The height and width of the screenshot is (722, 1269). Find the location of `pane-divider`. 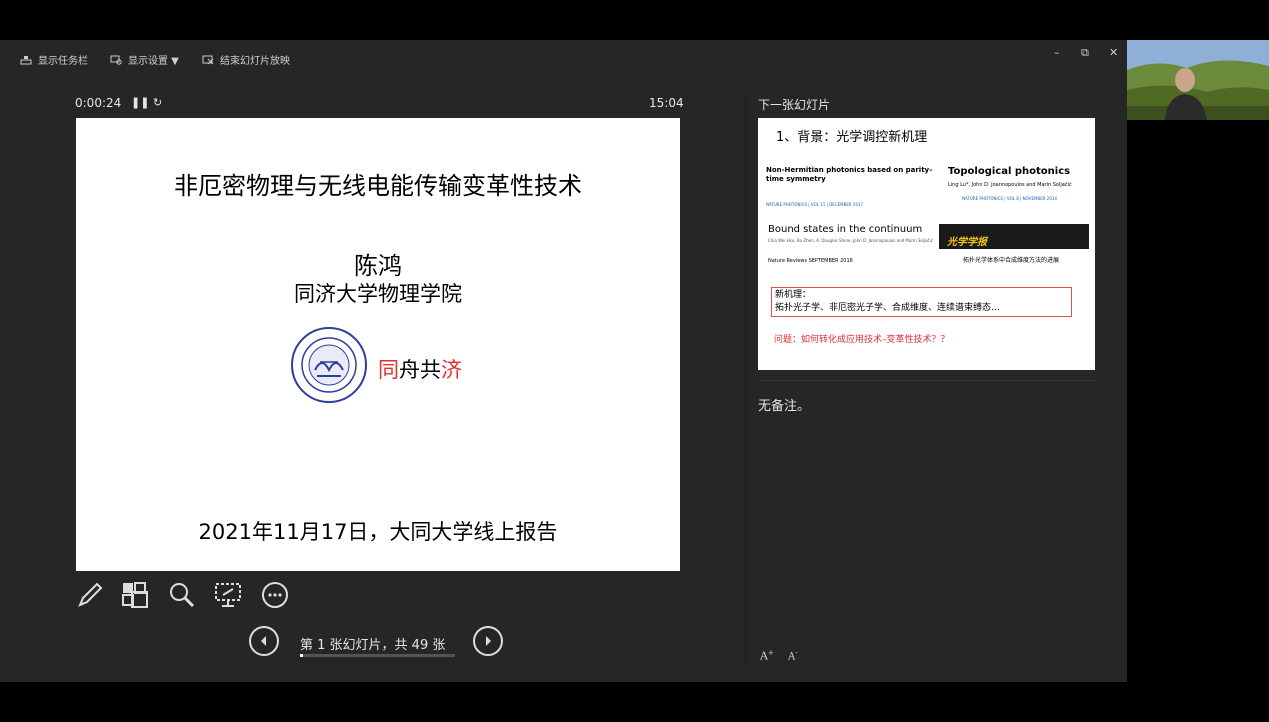

pane-divider is located at coordinates (745, 381).